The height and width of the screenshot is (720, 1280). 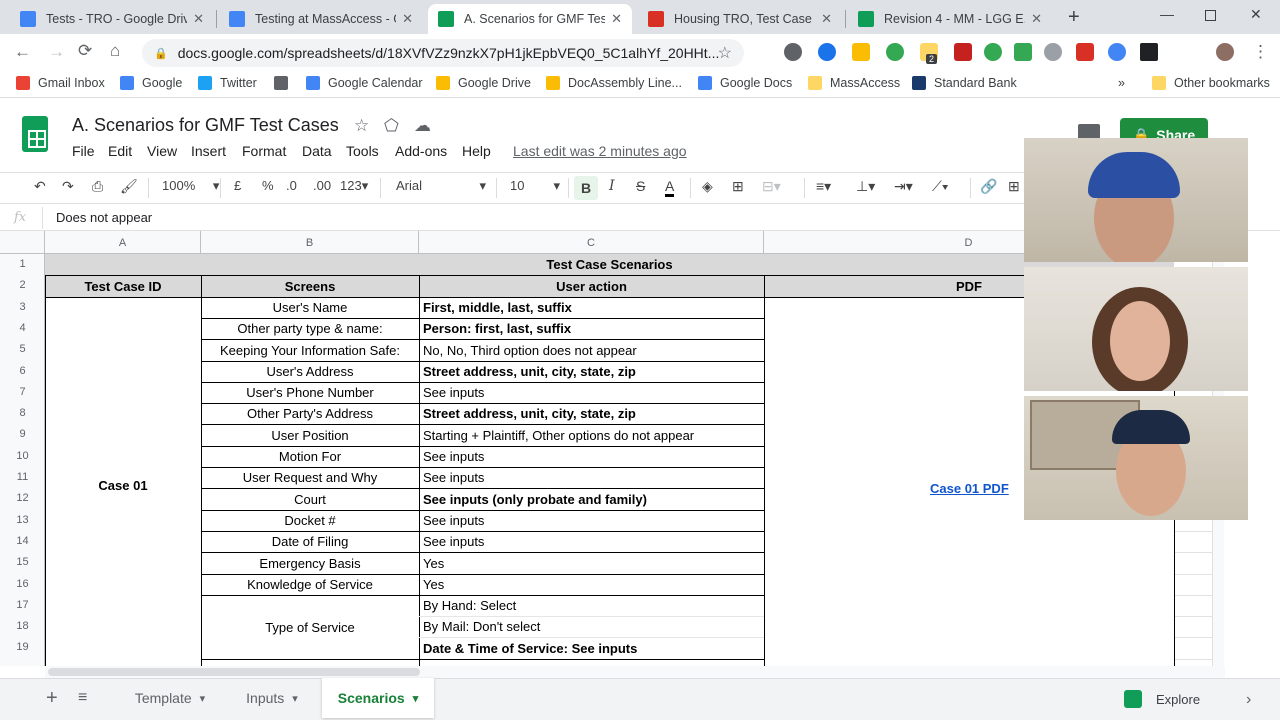 I want to click on font-size-select: 10 ▾, so click(x=535, y=185).